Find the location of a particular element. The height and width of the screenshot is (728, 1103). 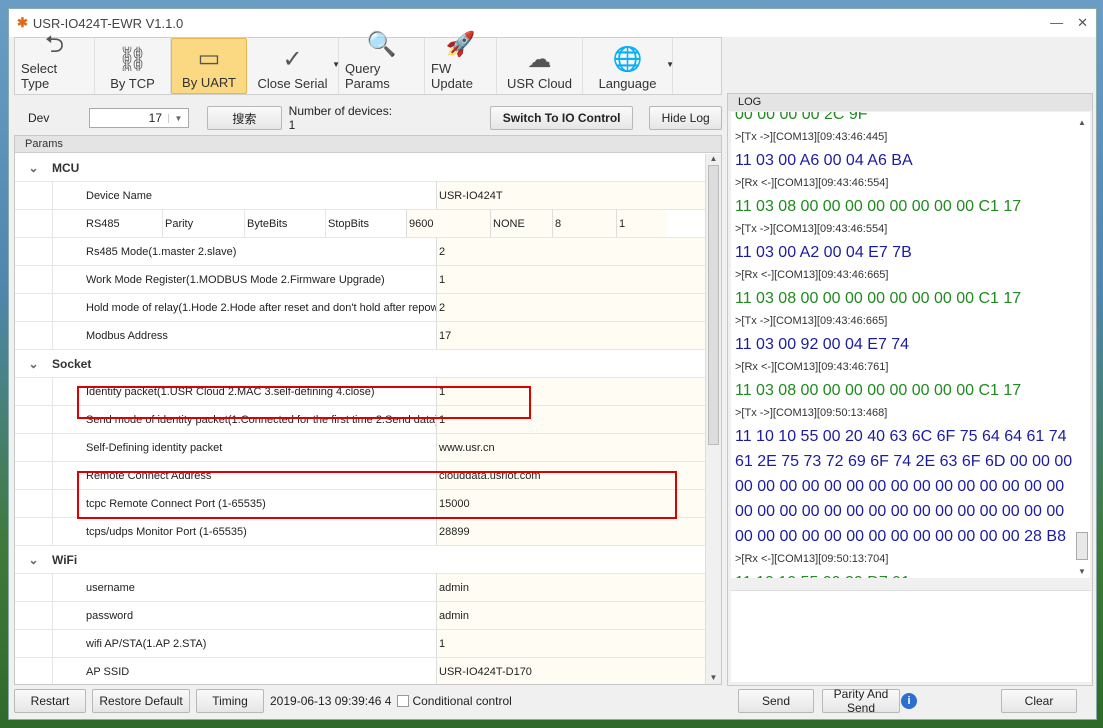

param-row: Device Name USR-IO424T is located at coordinates (360, 196).